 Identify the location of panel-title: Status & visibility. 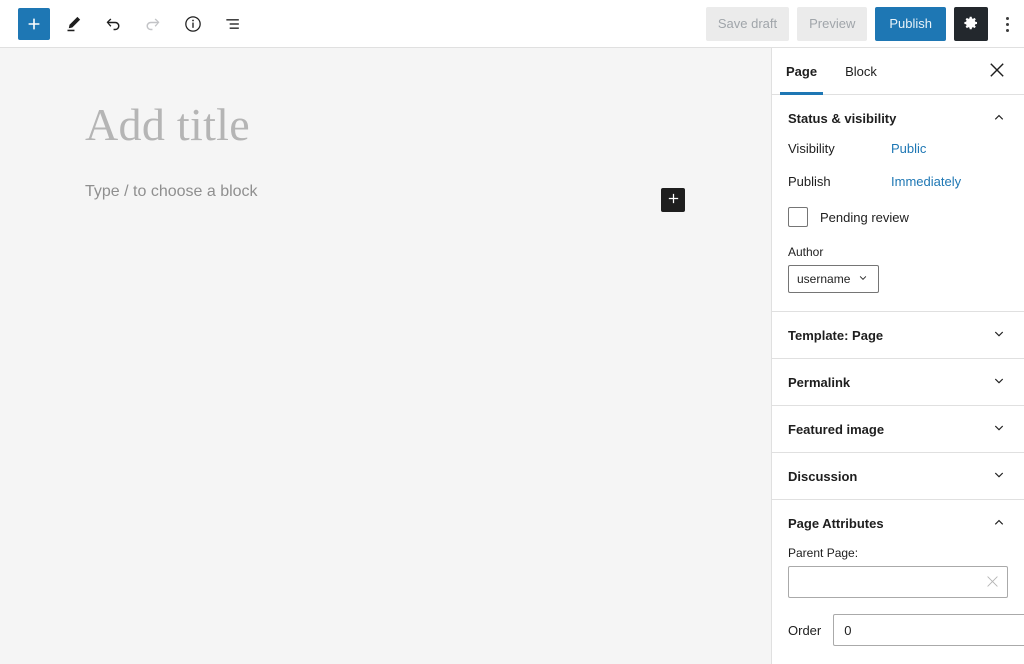
(842, 118).